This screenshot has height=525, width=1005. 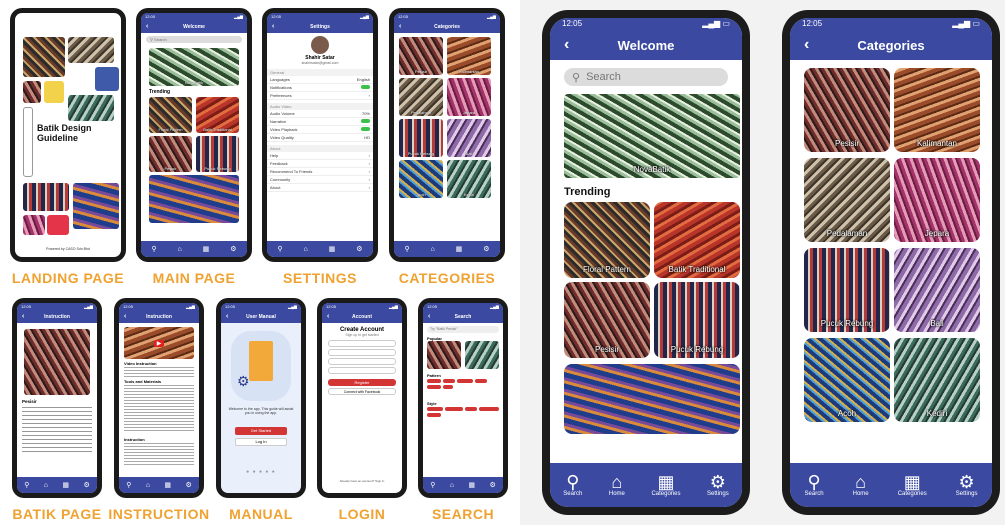 I want to click on play-icon: ▶, so click(x=159, y=343).